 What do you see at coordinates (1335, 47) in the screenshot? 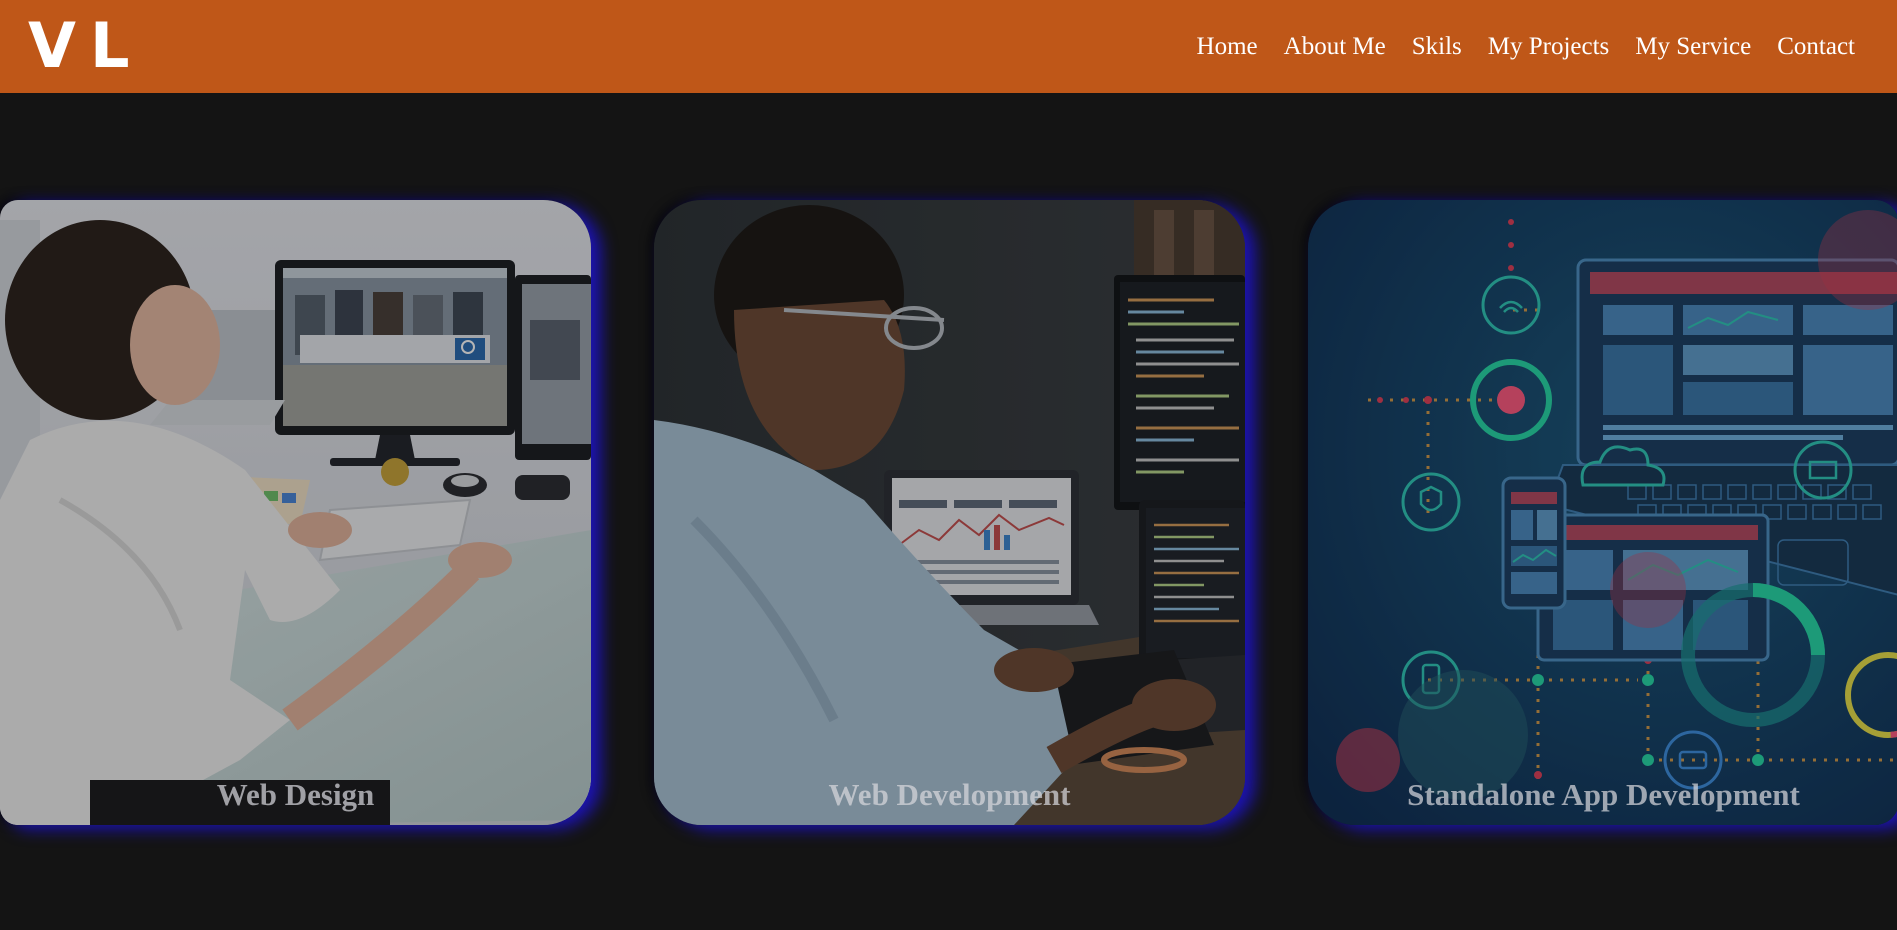
I see `nav-link-about-me: About Me` at bounding box center [1335, 47].